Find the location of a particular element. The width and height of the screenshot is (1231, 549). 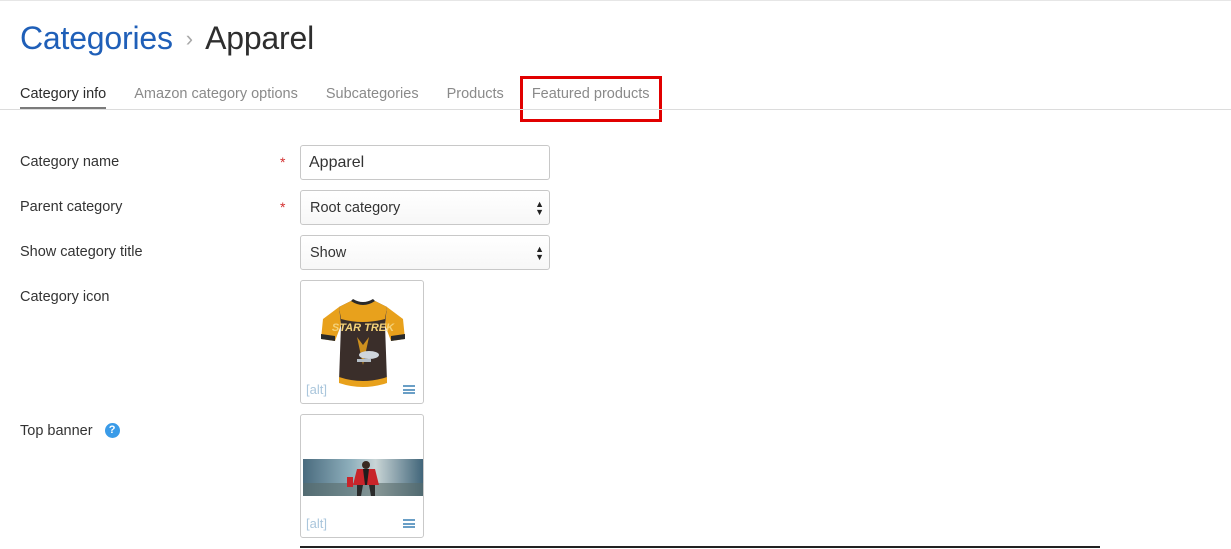

parent-category-required-mark: * is located at coordinates (283, 207).